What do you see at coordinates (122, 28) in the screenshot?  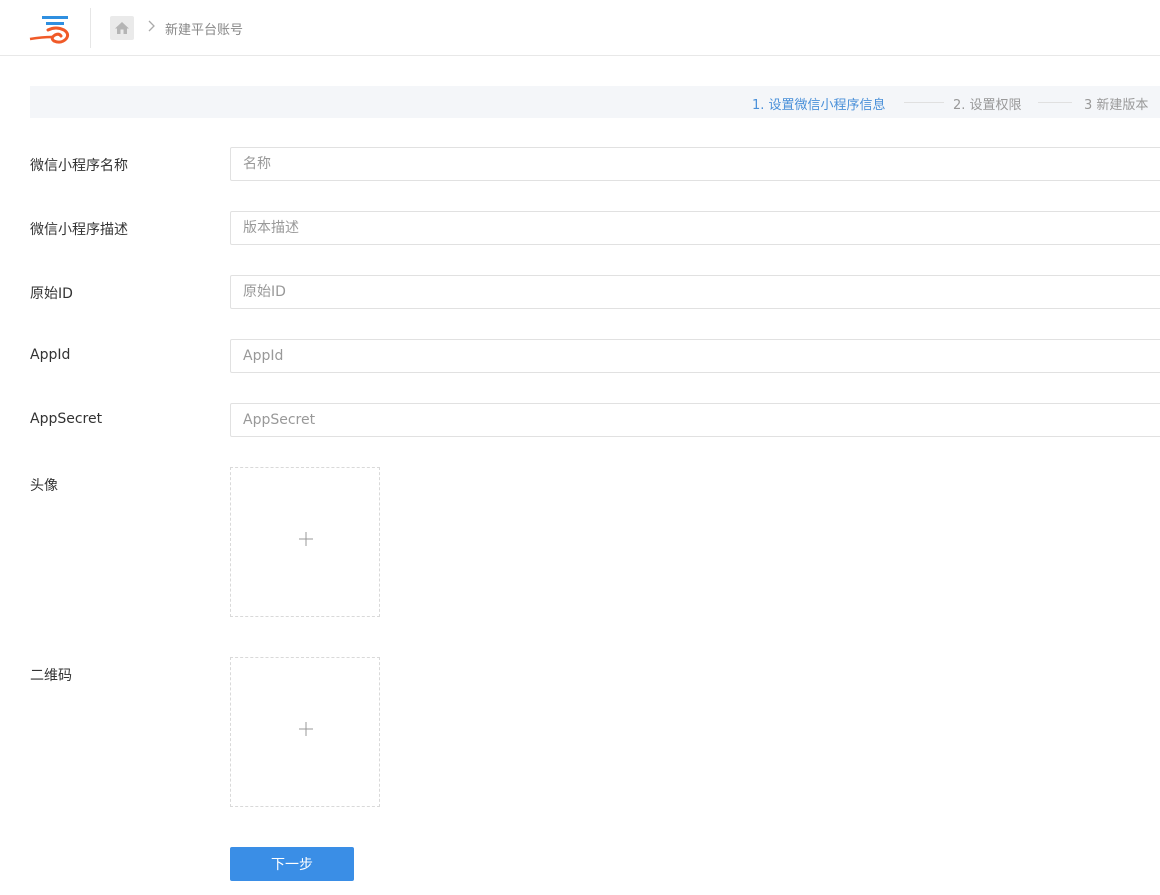 I see `home-icon` at bounding box center [122, 28].